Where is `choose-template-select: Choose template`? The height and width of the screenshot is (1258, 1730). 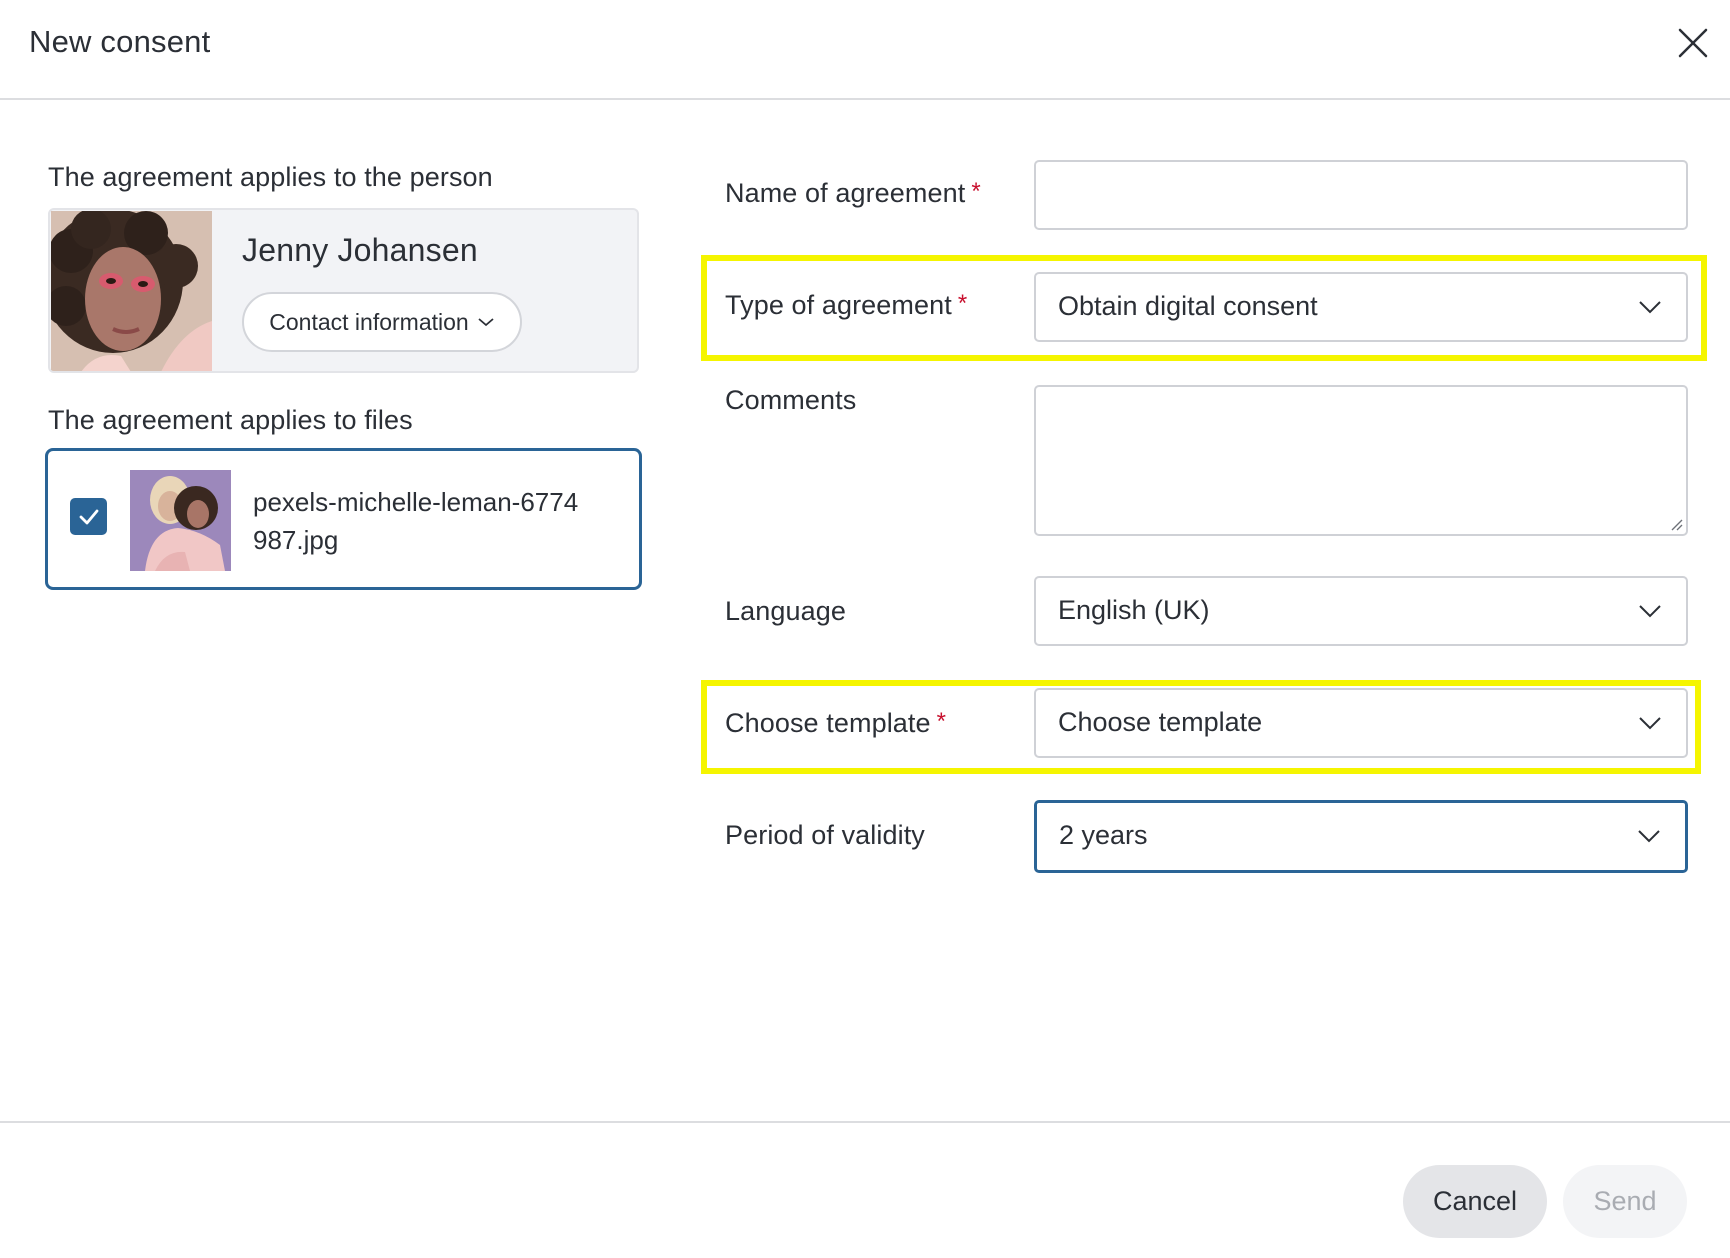 choose-template-select: Choose template is located at coordinates (1361, 723).